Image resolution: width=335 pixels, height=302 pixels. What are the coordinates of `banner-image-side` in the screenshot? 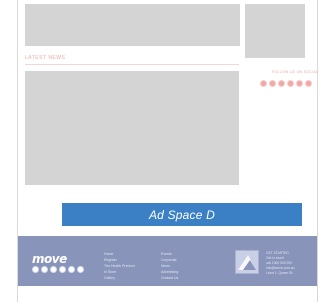 It's located at (275, 31).